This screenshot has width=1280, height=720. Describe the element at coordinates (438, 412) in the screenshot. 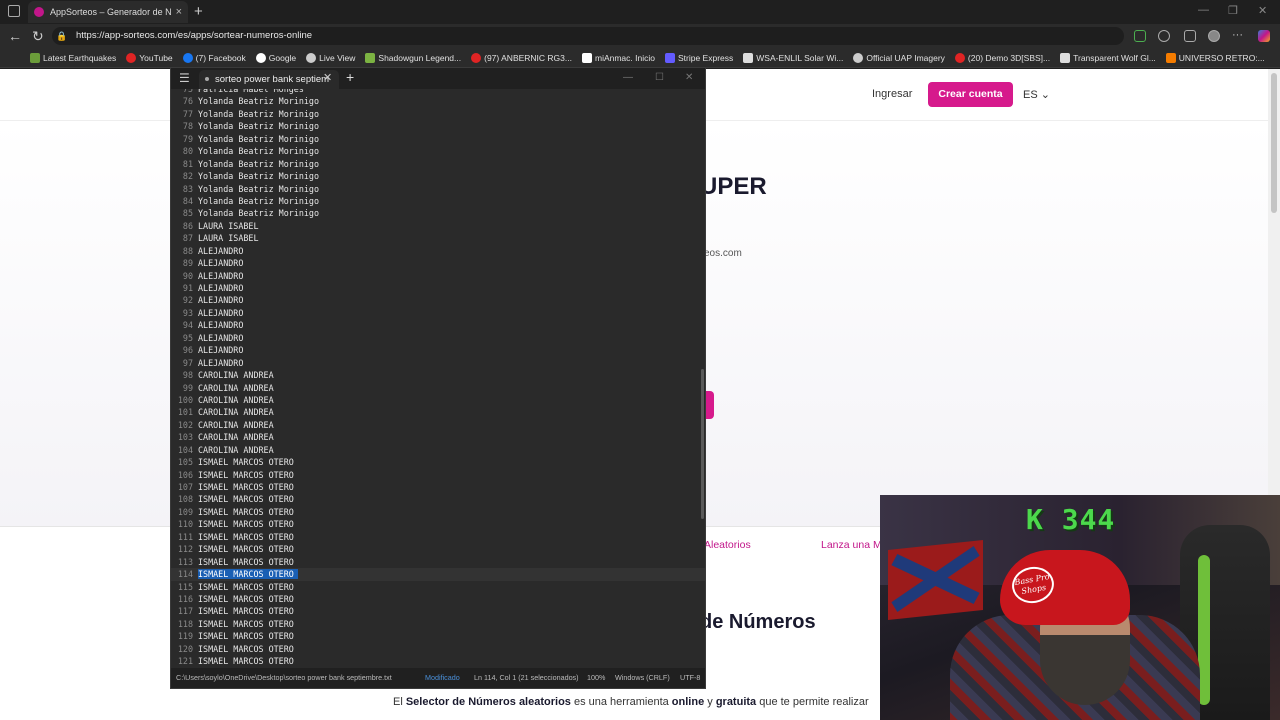

I see `text-line: 101 CAROLINA ANDREA` at that location.